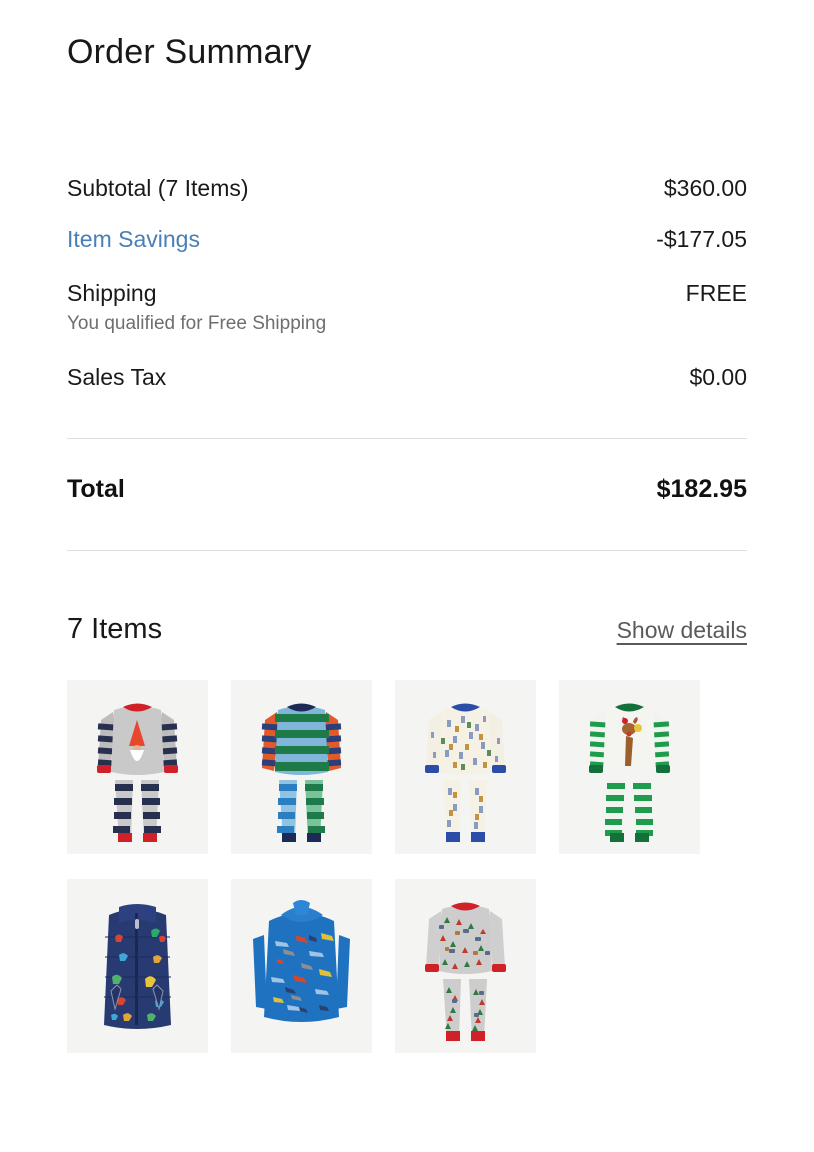  I want to click on green-stripe-reindeer-pajamas-thumbnail, so click(629, 766).